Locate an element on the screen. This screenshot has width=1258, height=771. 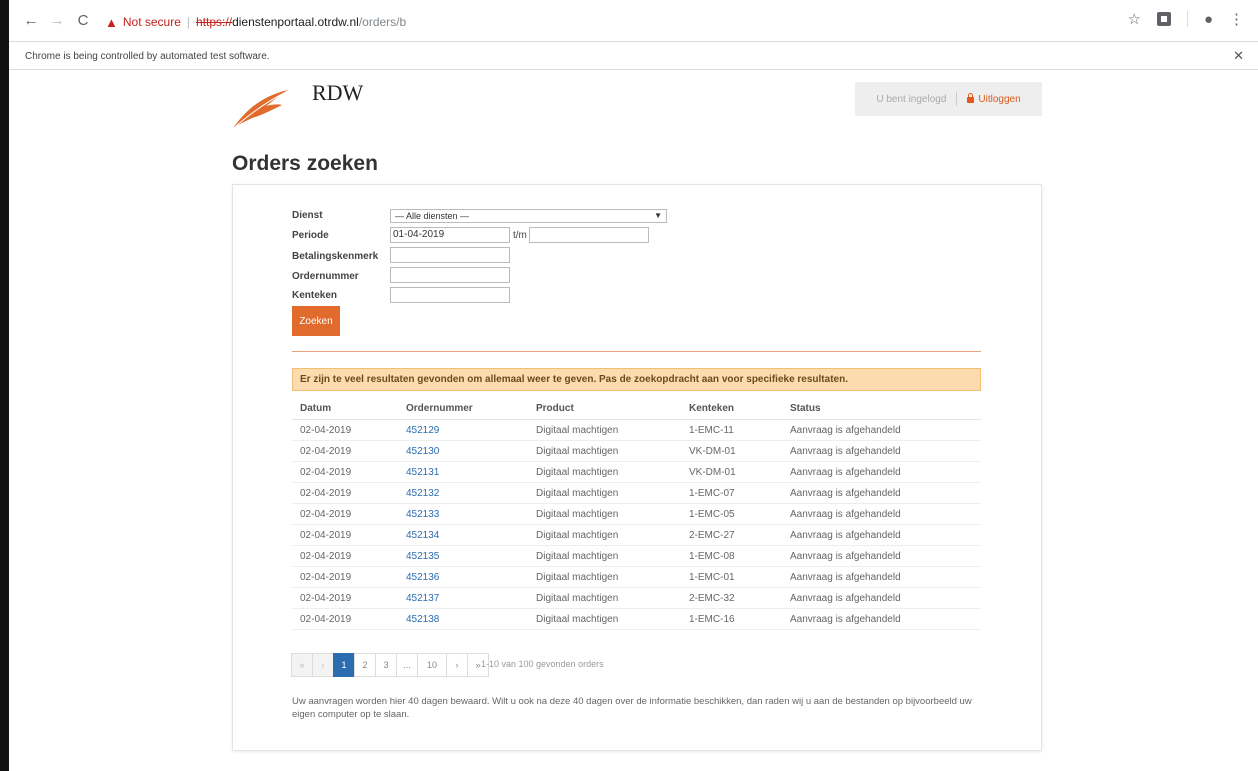
order-number-link: 452133 is located at coordinates (422, 514).